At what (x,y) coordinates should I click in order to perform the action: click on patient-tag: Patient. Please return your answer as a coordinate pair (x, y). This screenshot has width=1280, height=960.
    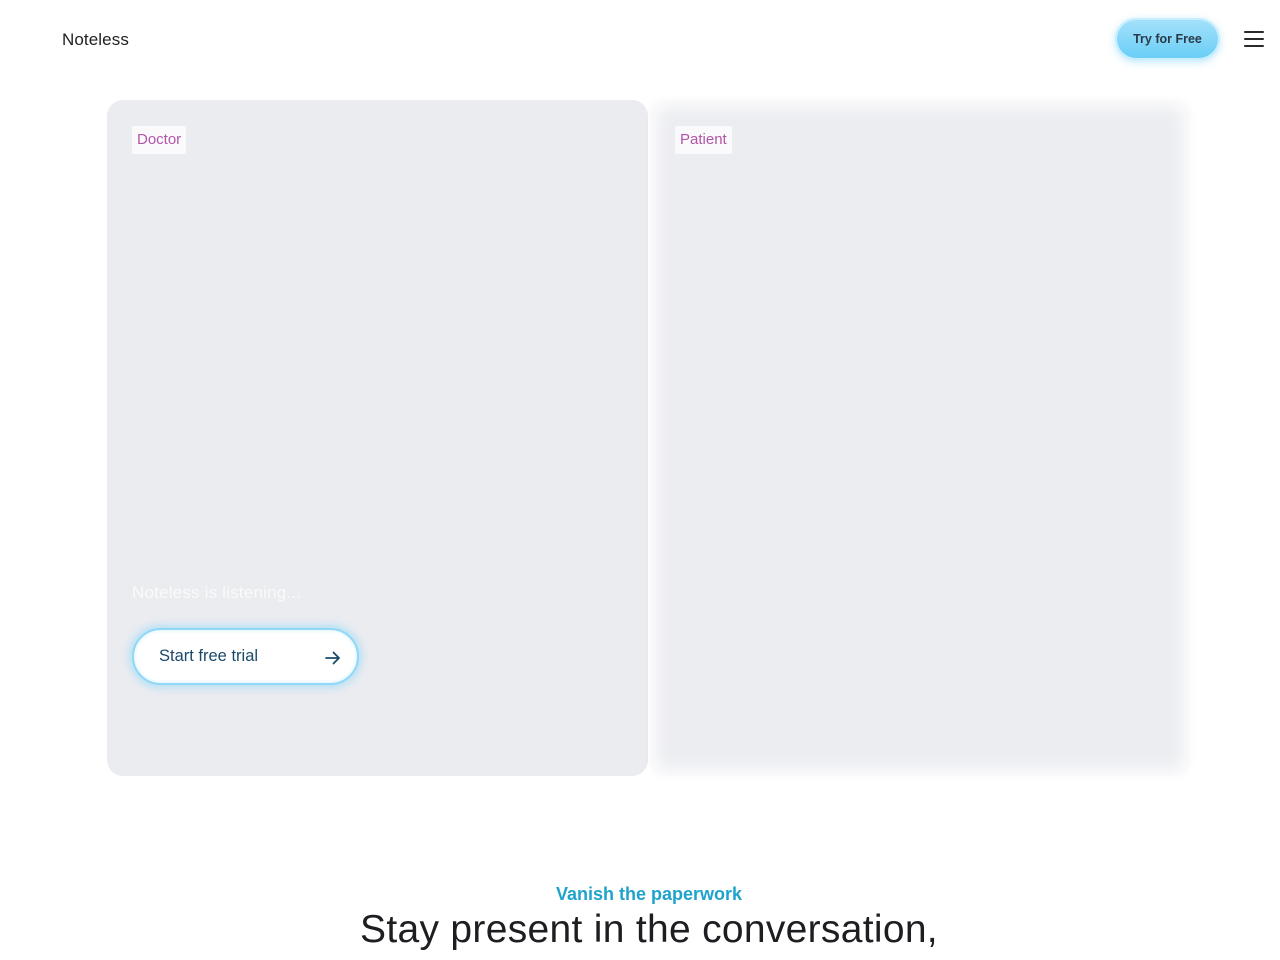
    Looking at the image, I should click on (703, 140).